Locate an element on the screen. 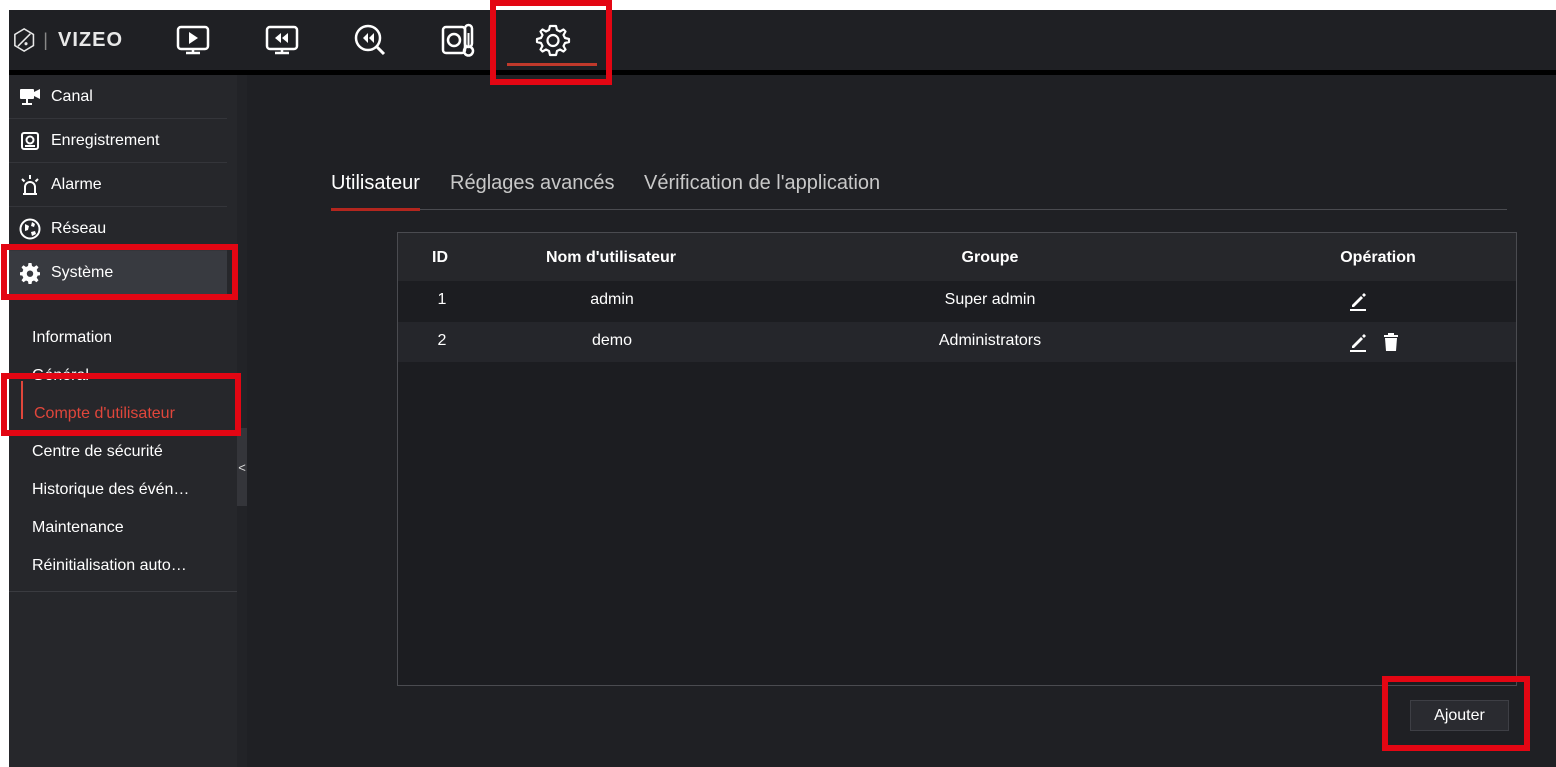 This screenshot has height=767, width=1556. table-row: 1 admin Super admin is located at coordinates (957, 301).